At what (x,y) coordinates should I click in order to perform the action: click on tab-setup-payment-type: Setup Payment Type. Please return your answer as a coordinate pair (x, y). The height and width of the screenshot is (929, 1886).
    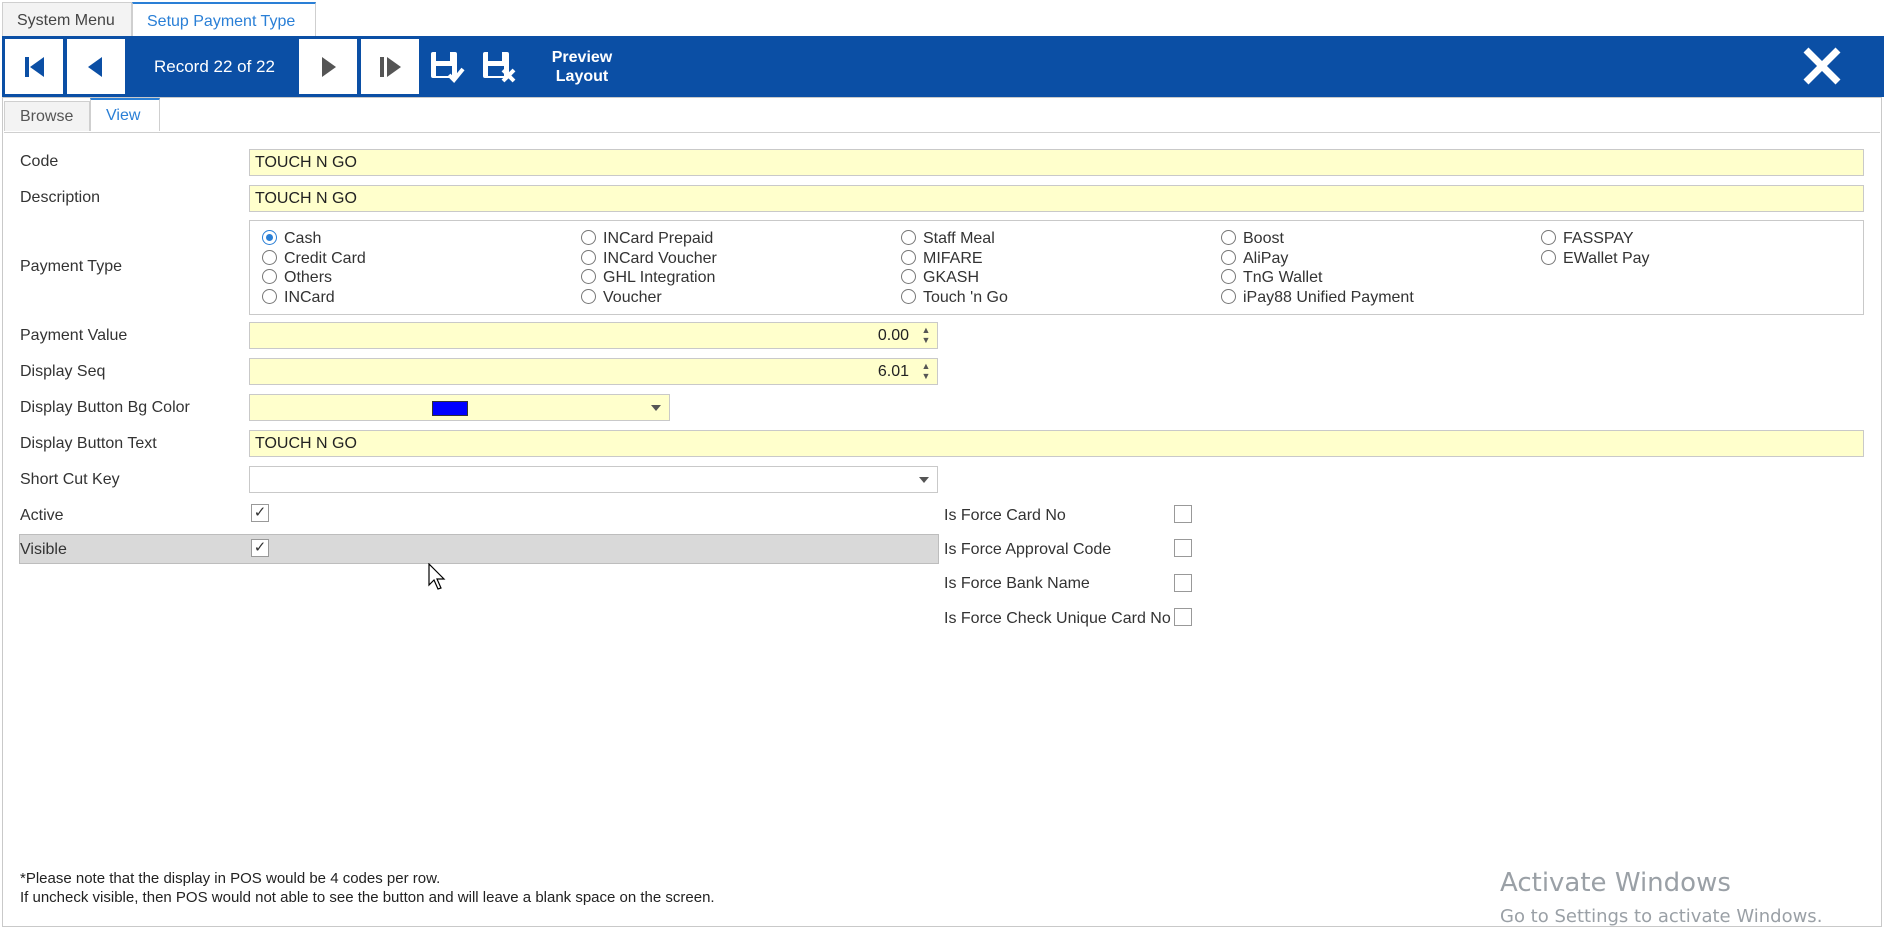
    Looking at the image, I should click on (224, 19).